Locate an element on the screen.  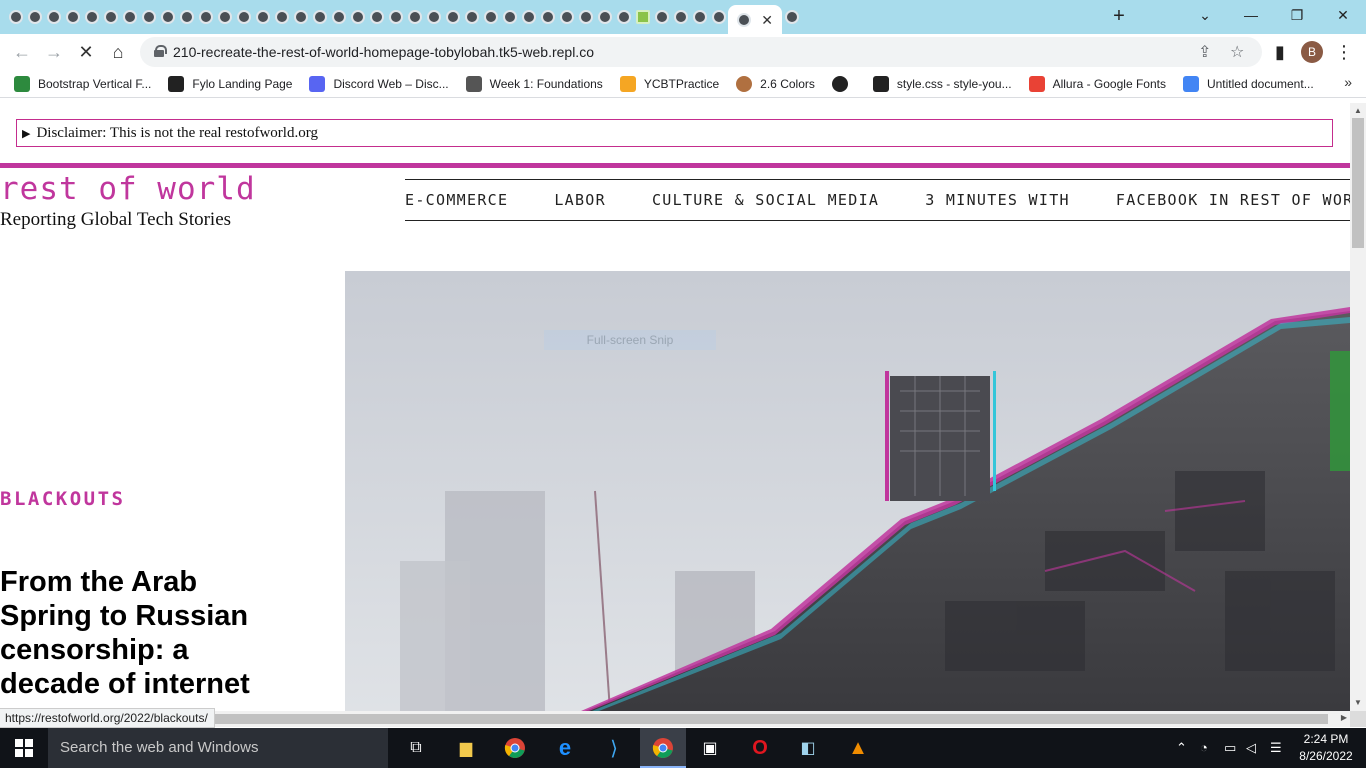
lock-icon is located at coordinates (160, 51).